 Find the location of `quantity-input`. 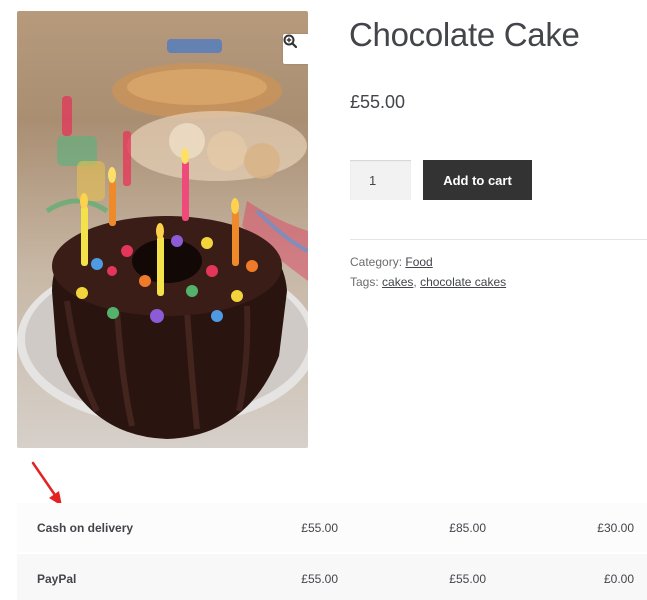

quantity-input is located at coordinates (380, 180).